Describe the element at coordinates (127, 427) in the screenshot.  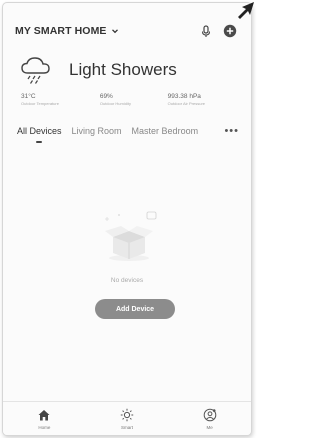
I see `tabbar-label-smart: Smart` at that location.